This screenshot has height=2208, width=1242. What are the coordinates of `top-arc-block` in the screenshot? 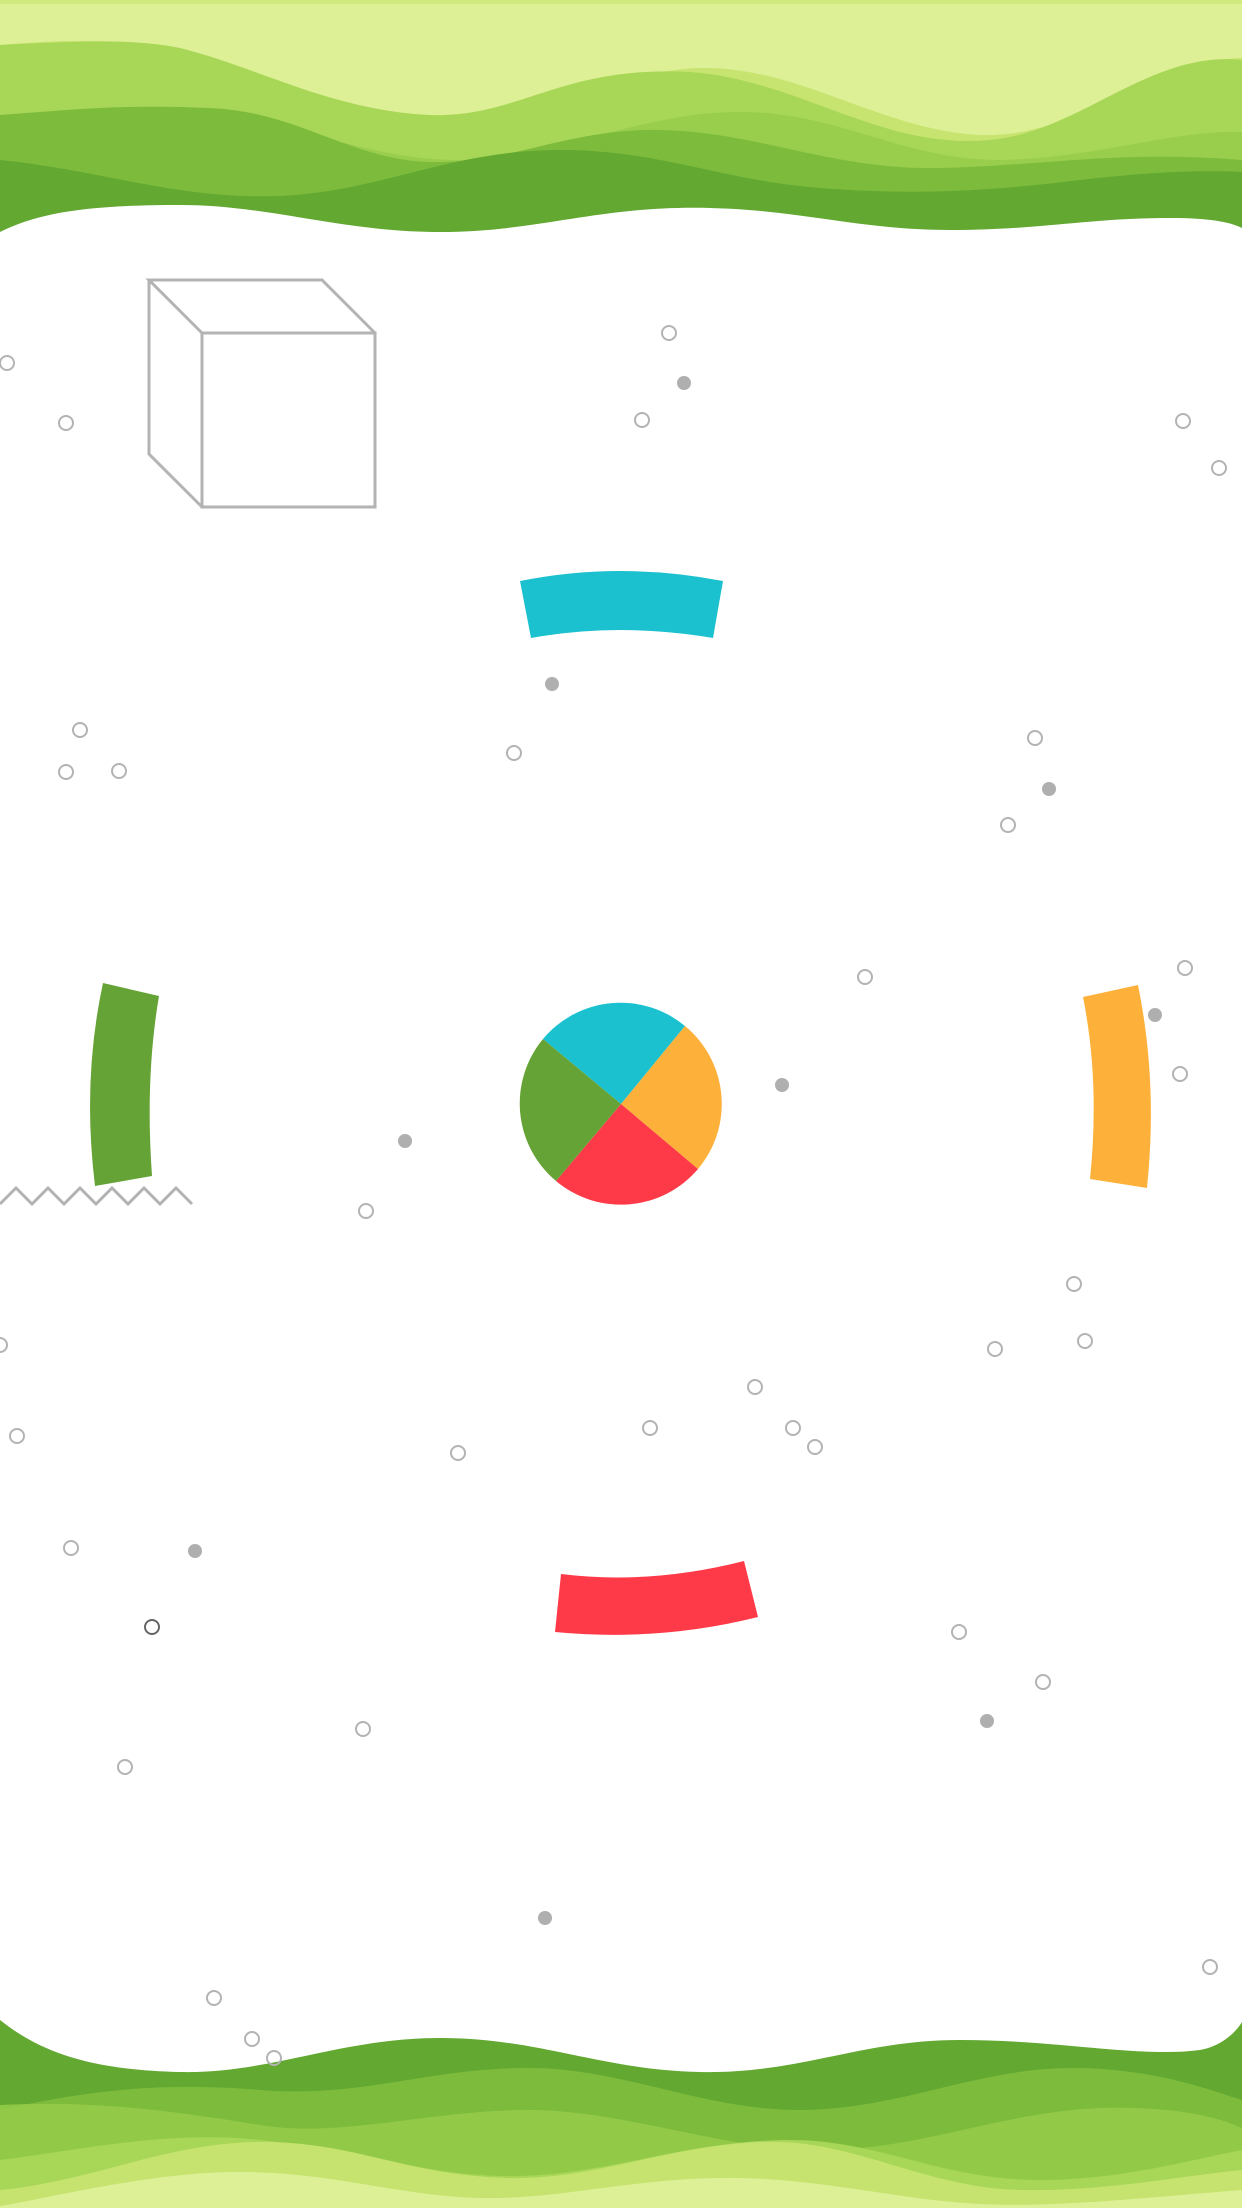 It's located at (621, 604).